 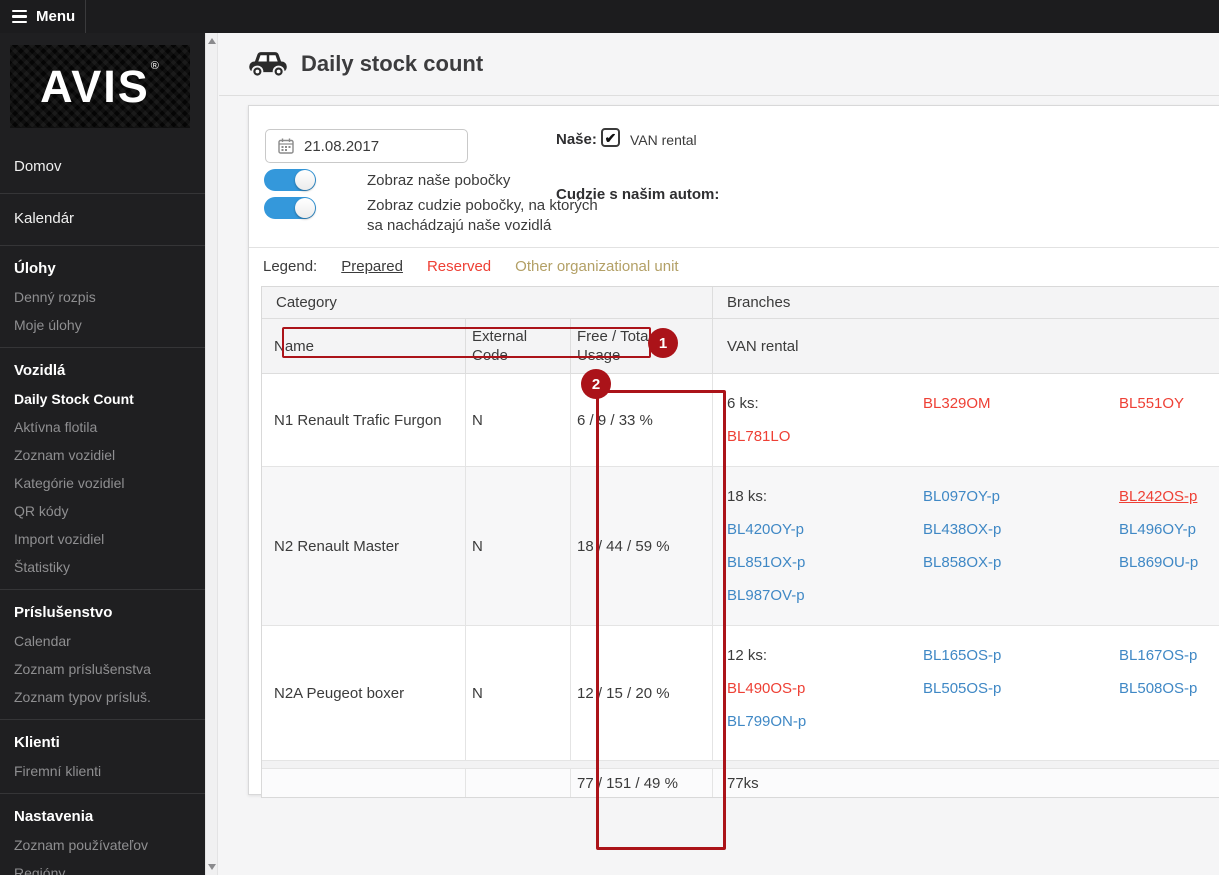 I want to click on vehicle-plate-link: BL987OV-p, so click(x=825, y=595).